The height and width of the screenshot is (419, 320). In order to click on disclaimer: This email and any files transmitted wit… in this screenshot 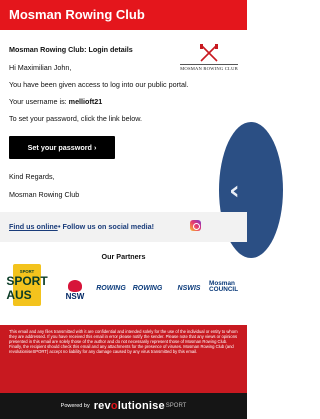, I will do `click(123, 359)`.